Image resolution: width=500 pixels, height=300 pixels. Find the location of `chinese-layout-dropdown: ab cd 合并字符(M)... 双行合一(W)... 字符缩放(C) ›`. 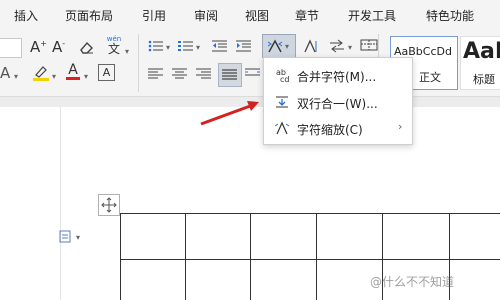

chinese-layout-dropdown: ab cd 合并字符(M)... 双行合一(W)... 字符缩放(C) › is located at coordinates (338, 101).